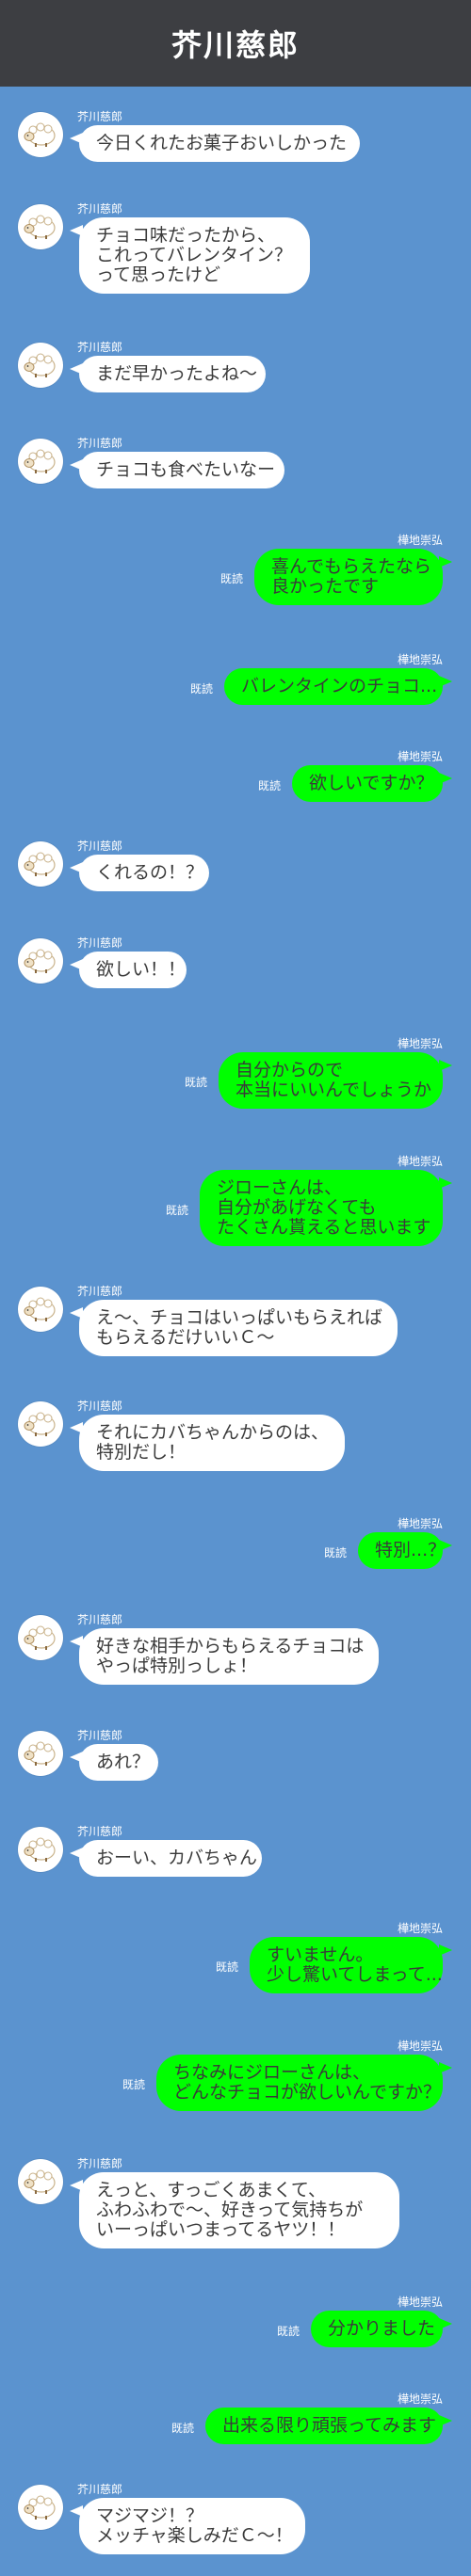  I want to click on message-bubble: 好きな相手からもらえるチョコは やっぱ特別っしょ！, so click(224, 1656).